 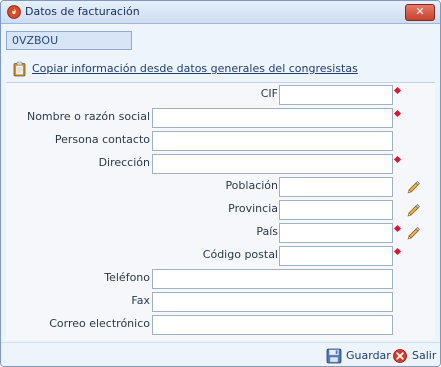 I want to click on address-field, so click(x=272, y=164).